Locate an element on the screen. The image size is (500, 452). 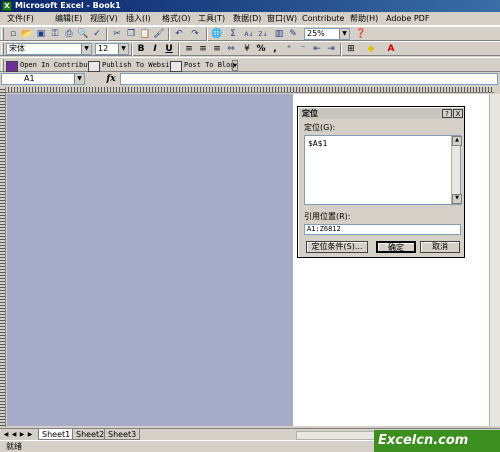
menu-view: 视图(V) is located at coordinates (104, 19).